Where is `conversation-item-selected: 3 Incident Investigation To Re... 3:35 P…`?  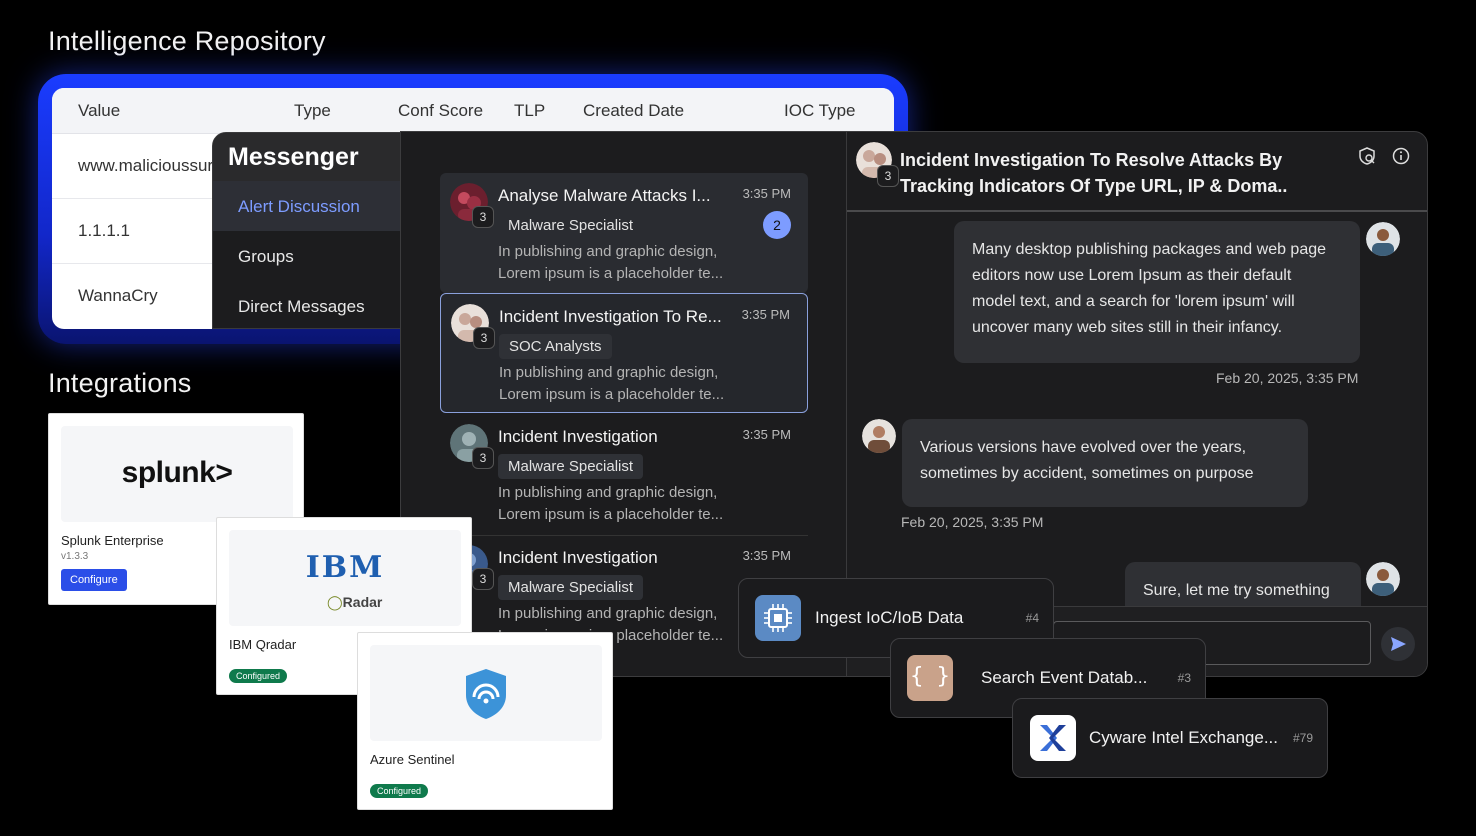 conversation-item-selected: 3 Incident Investigation To Re... 3:35 P… is located at coordinates (624, 353).